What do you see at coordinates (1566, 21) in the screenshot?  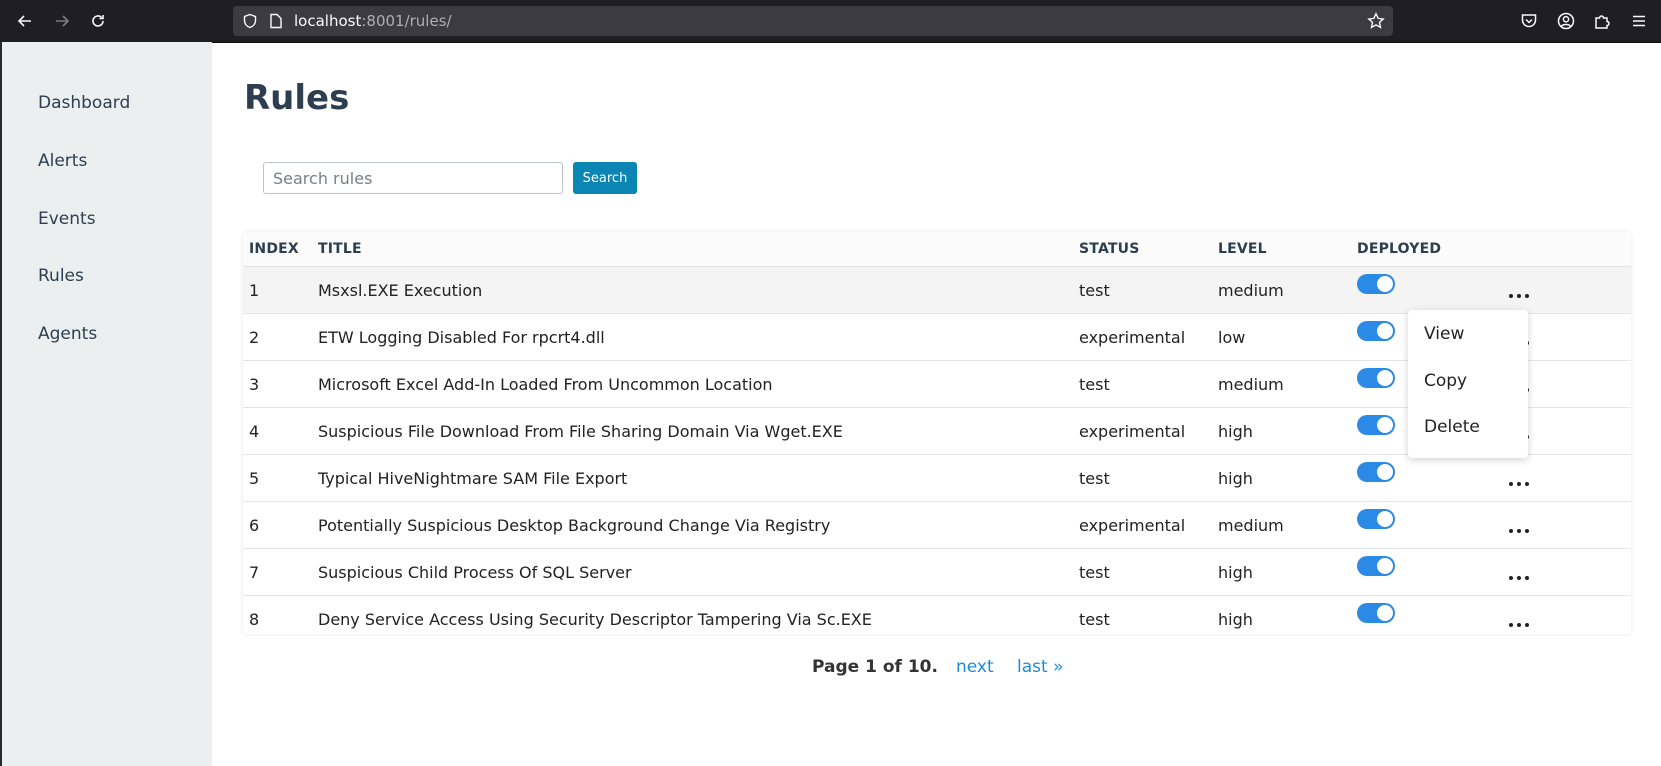 I see `account-icon` at bounding box center [1566, 21].